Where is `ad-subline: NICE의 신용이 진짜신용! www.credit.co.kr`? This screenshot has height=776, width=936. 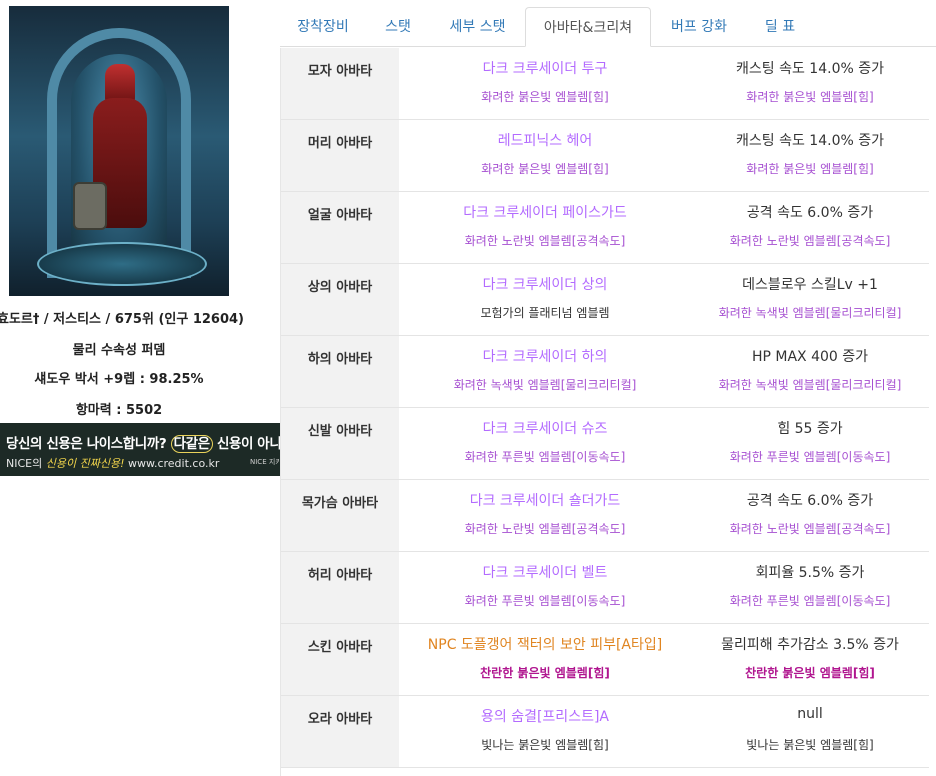 ad-subline: NICE의 신용이 진짜신용! www.credit.co.kr is located at coordinates (112, 463).